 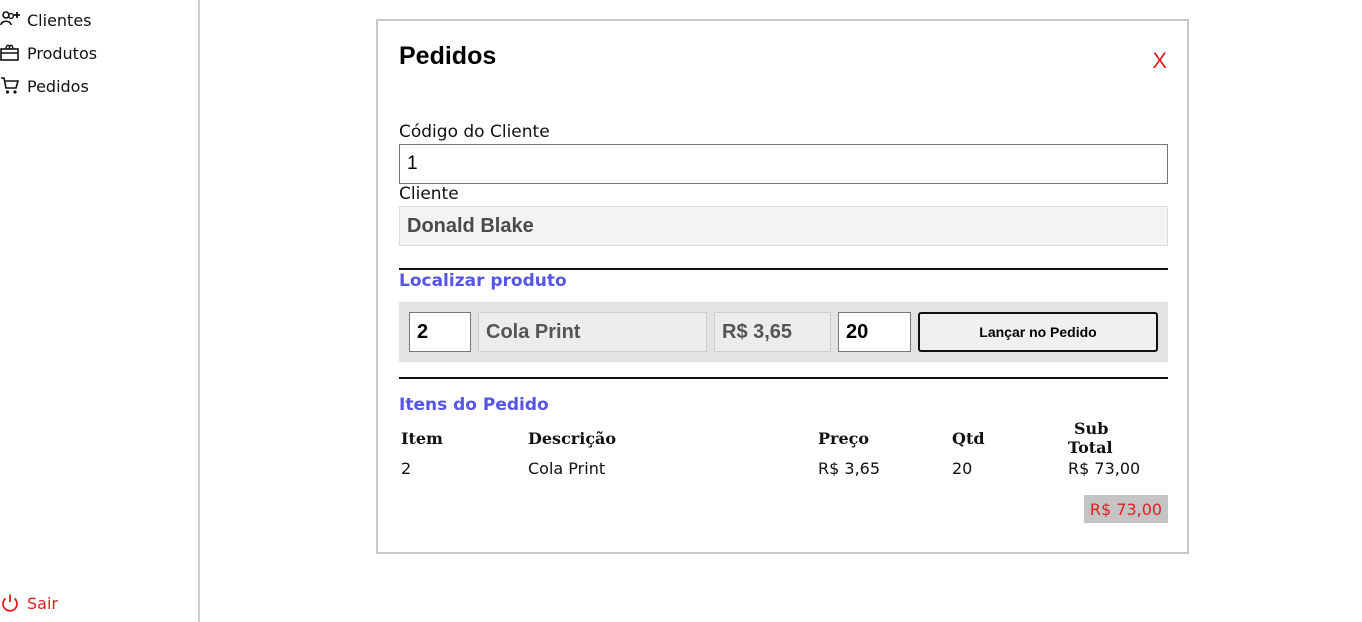 What do you see at coordinates (59, 20) in the screenshot?
I see `sidebar-item-label: Clientes` at bounding box center [59, 20].